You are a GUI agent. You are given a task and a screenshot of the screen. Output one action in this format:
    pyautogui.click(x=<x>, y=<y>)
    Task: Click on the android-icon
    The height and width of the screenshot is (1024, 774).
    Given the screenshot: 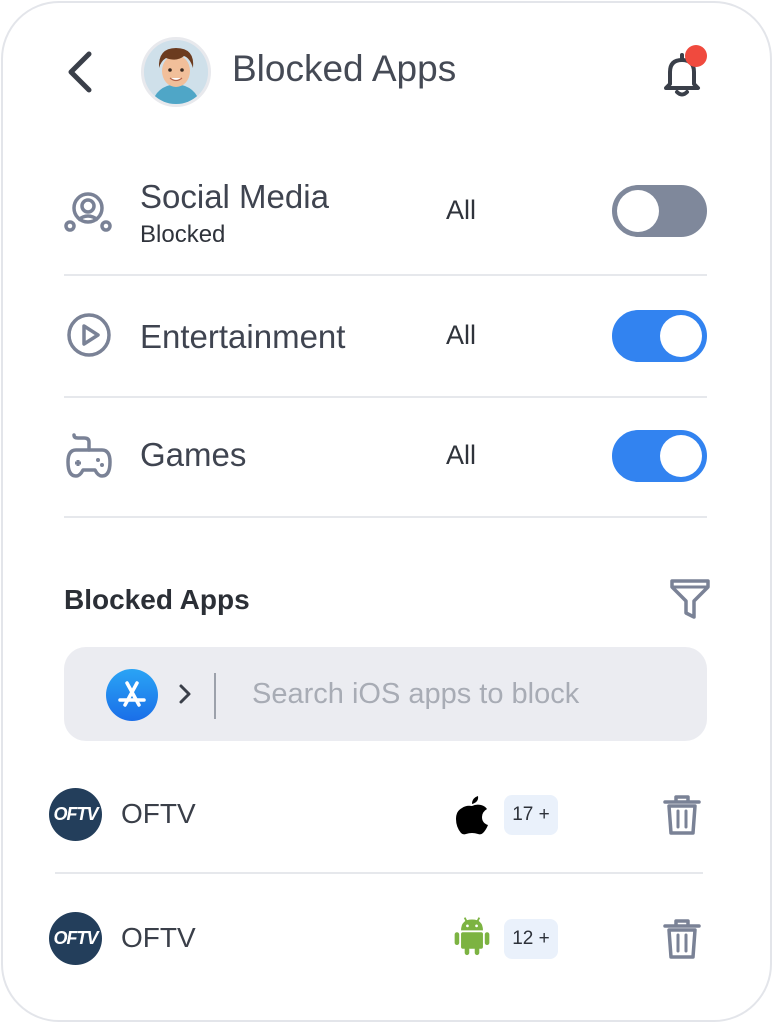 What is the action you would take?
    pyautogui.click(x=472, y=936)
    